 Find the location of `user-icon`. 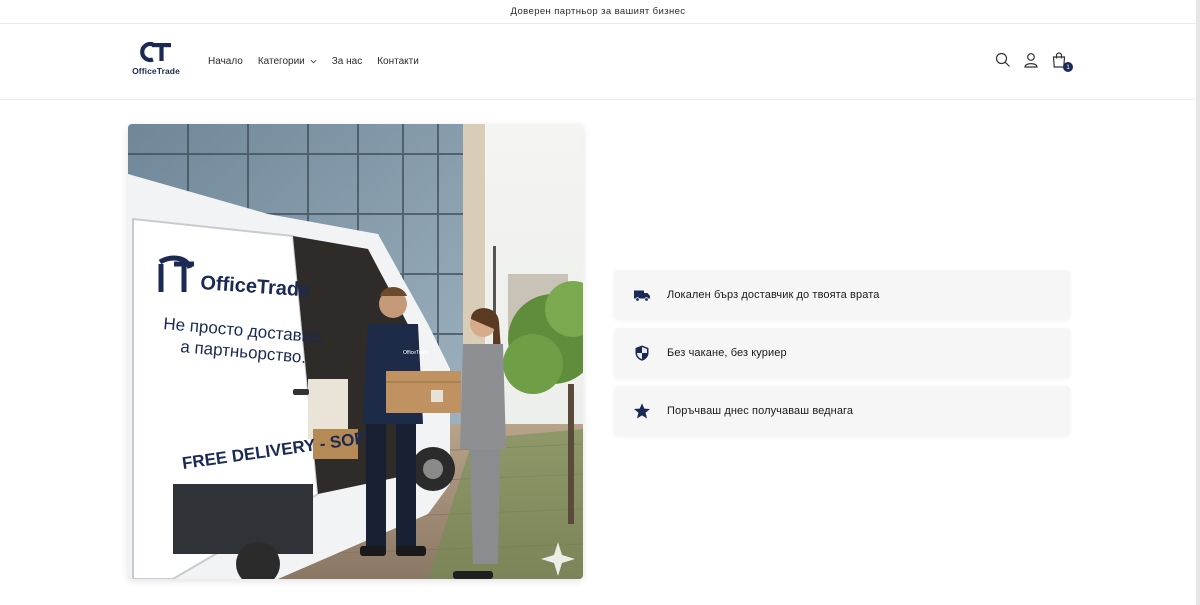

user-icon is located at coordinates (1031, 60).